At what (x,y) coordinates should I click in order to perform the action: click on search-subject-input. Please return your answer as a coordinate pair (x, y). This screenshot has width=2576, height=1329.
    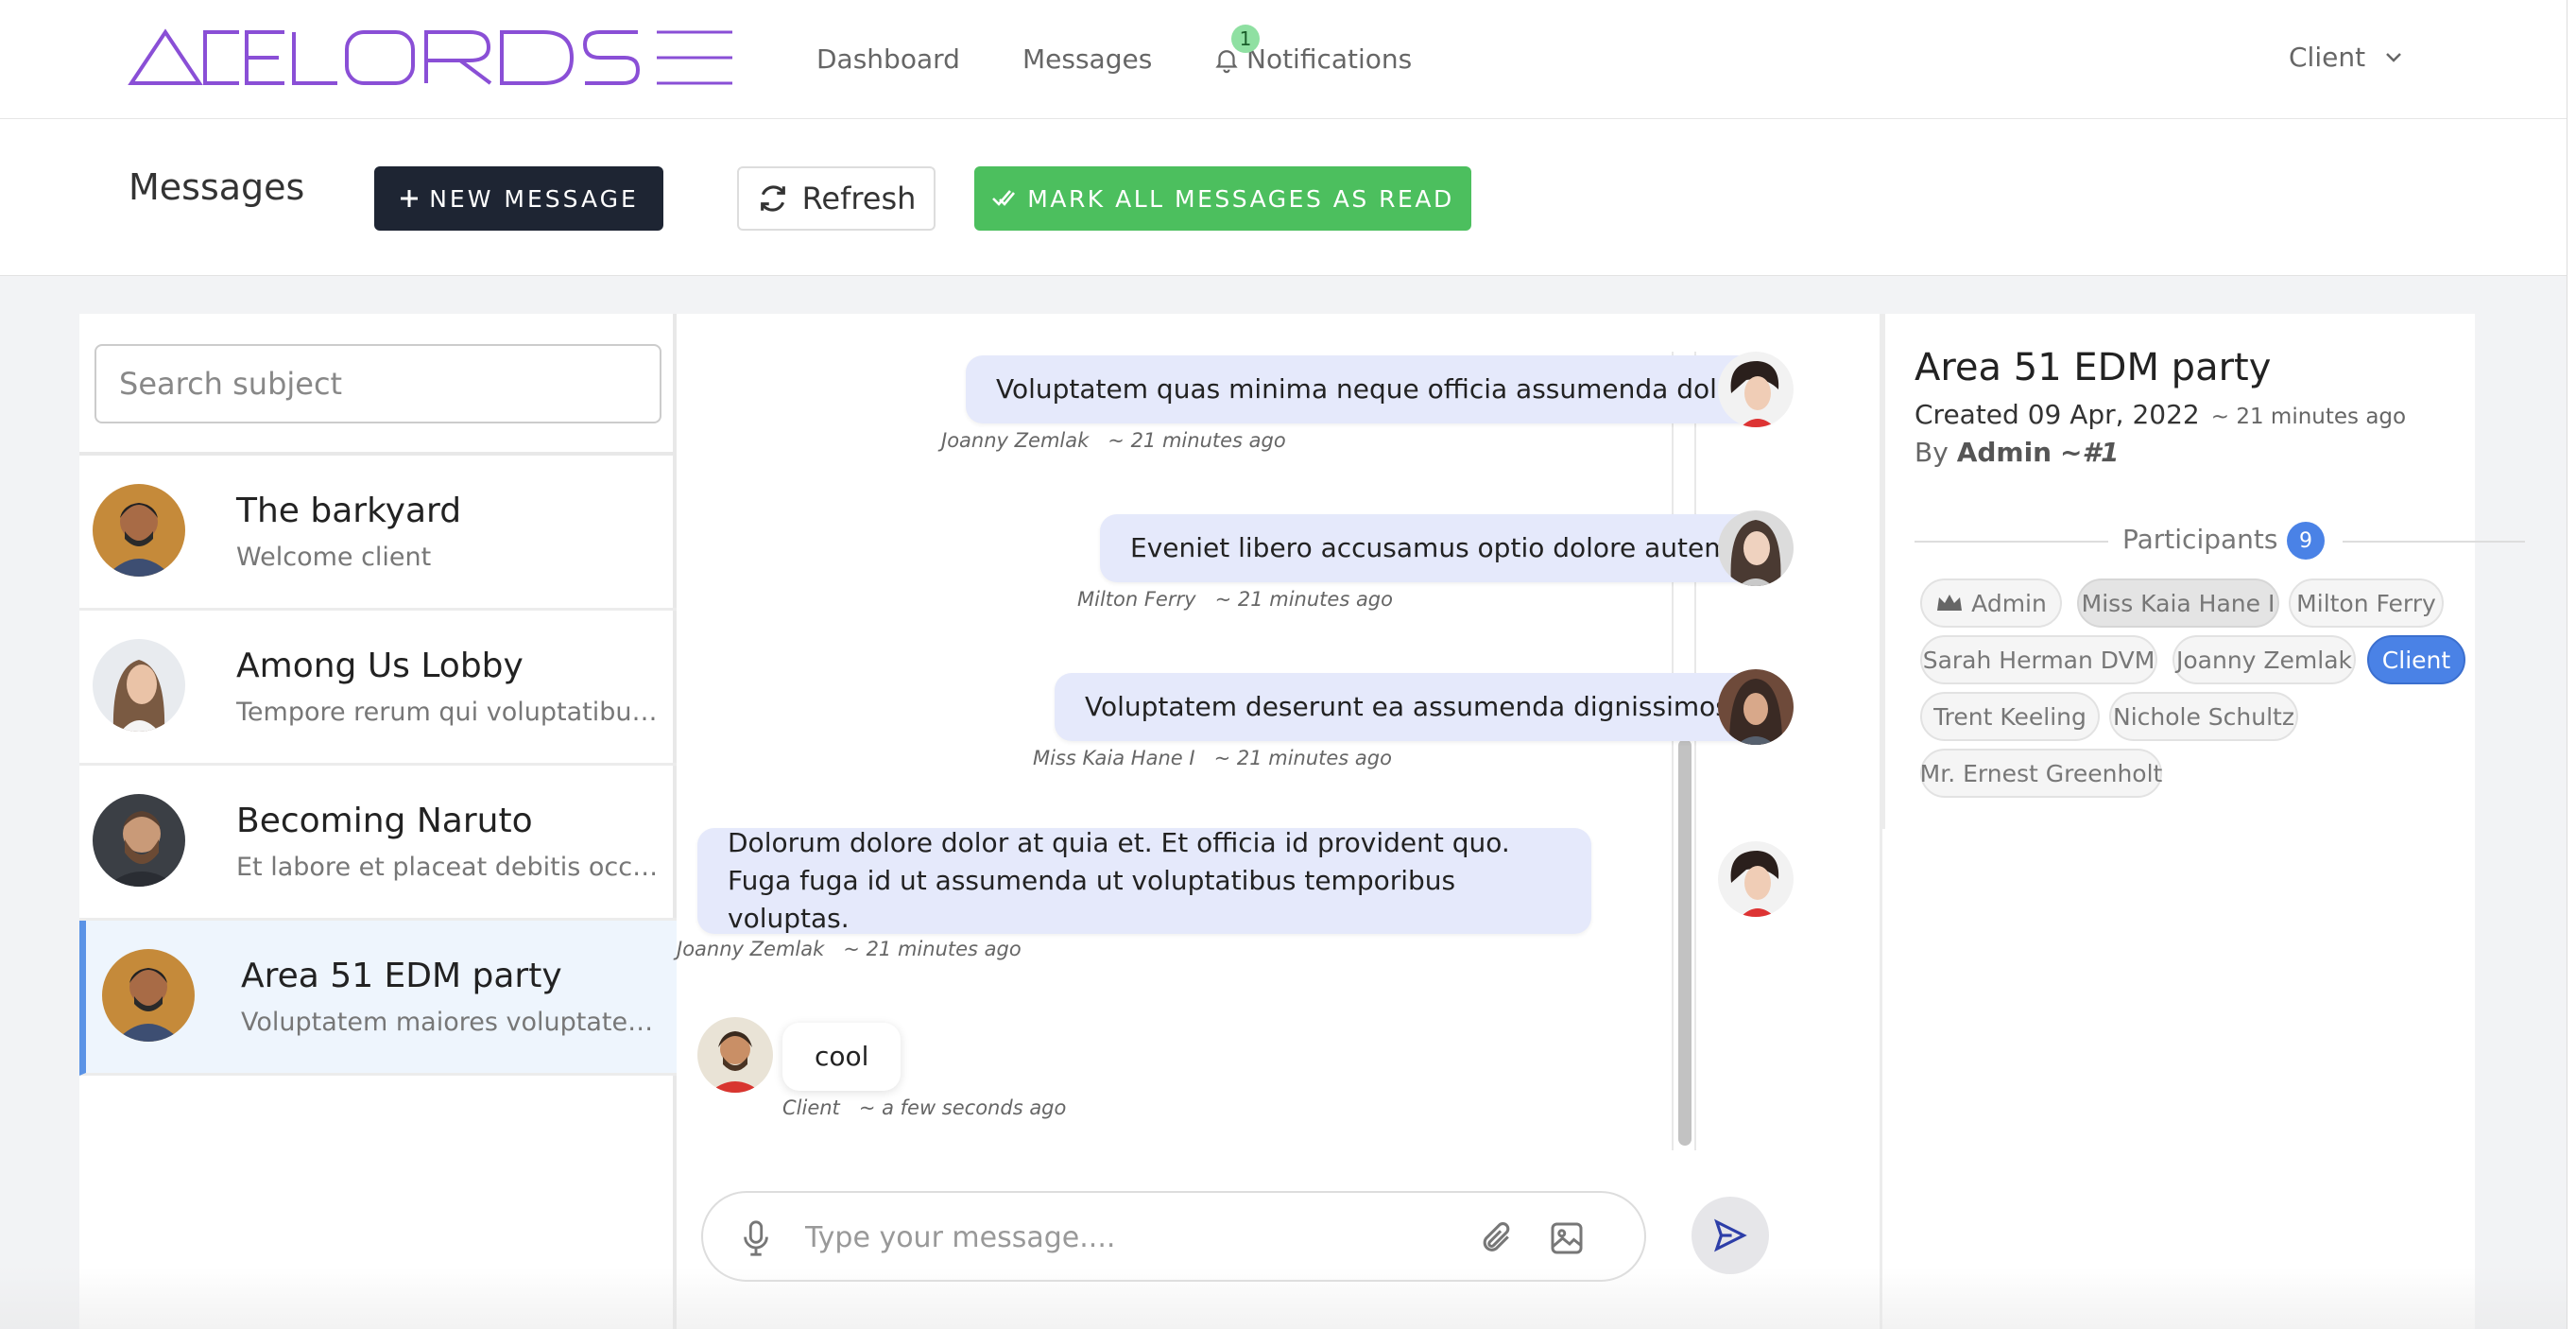
    Looking at the image, I should click on (377, 383).